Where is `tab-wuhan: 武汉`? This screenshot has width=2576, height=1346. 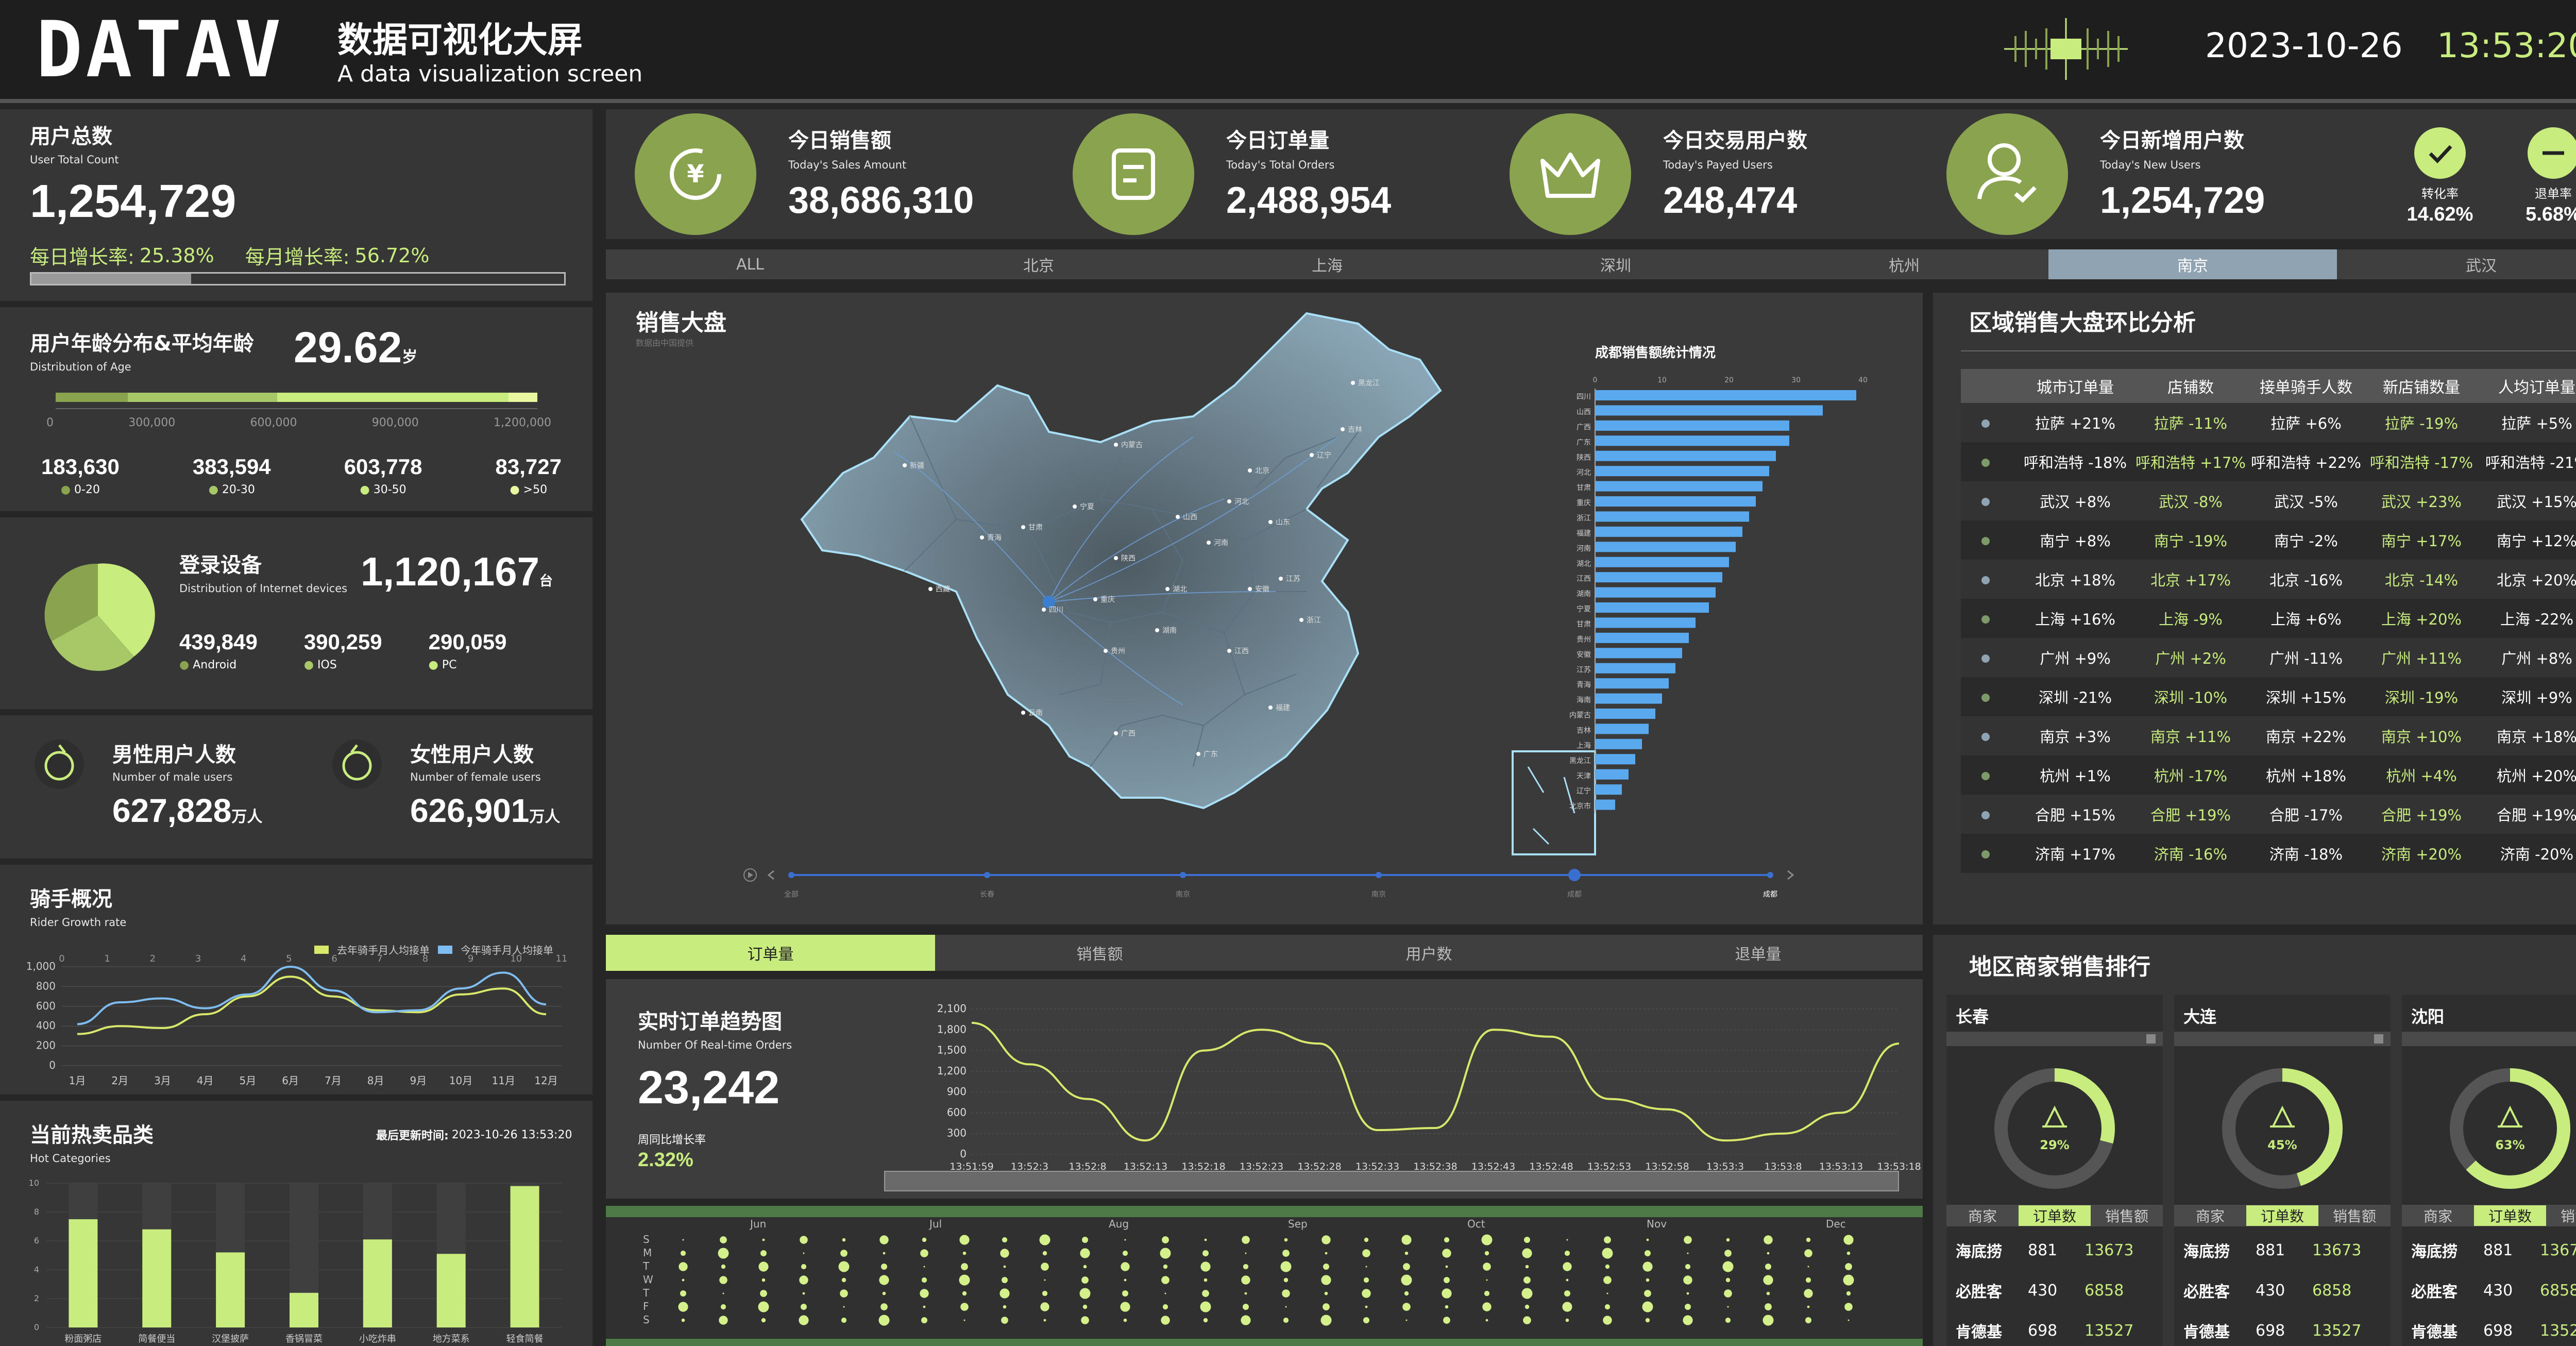
tab-wuhan: 武汉 is located at coordinates (2456, 264).